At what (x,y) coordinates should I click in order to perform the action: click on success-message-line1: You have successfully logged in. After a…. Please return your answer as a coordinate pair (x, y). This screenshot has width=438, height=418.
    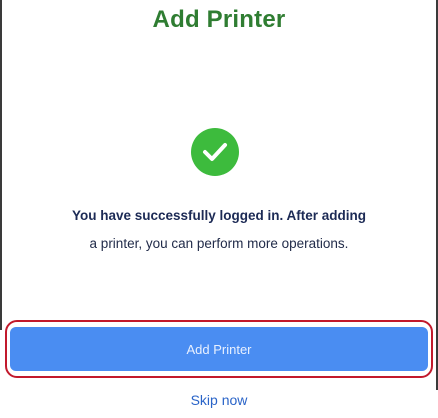
    Looking at the image, I should click on (219, 215).